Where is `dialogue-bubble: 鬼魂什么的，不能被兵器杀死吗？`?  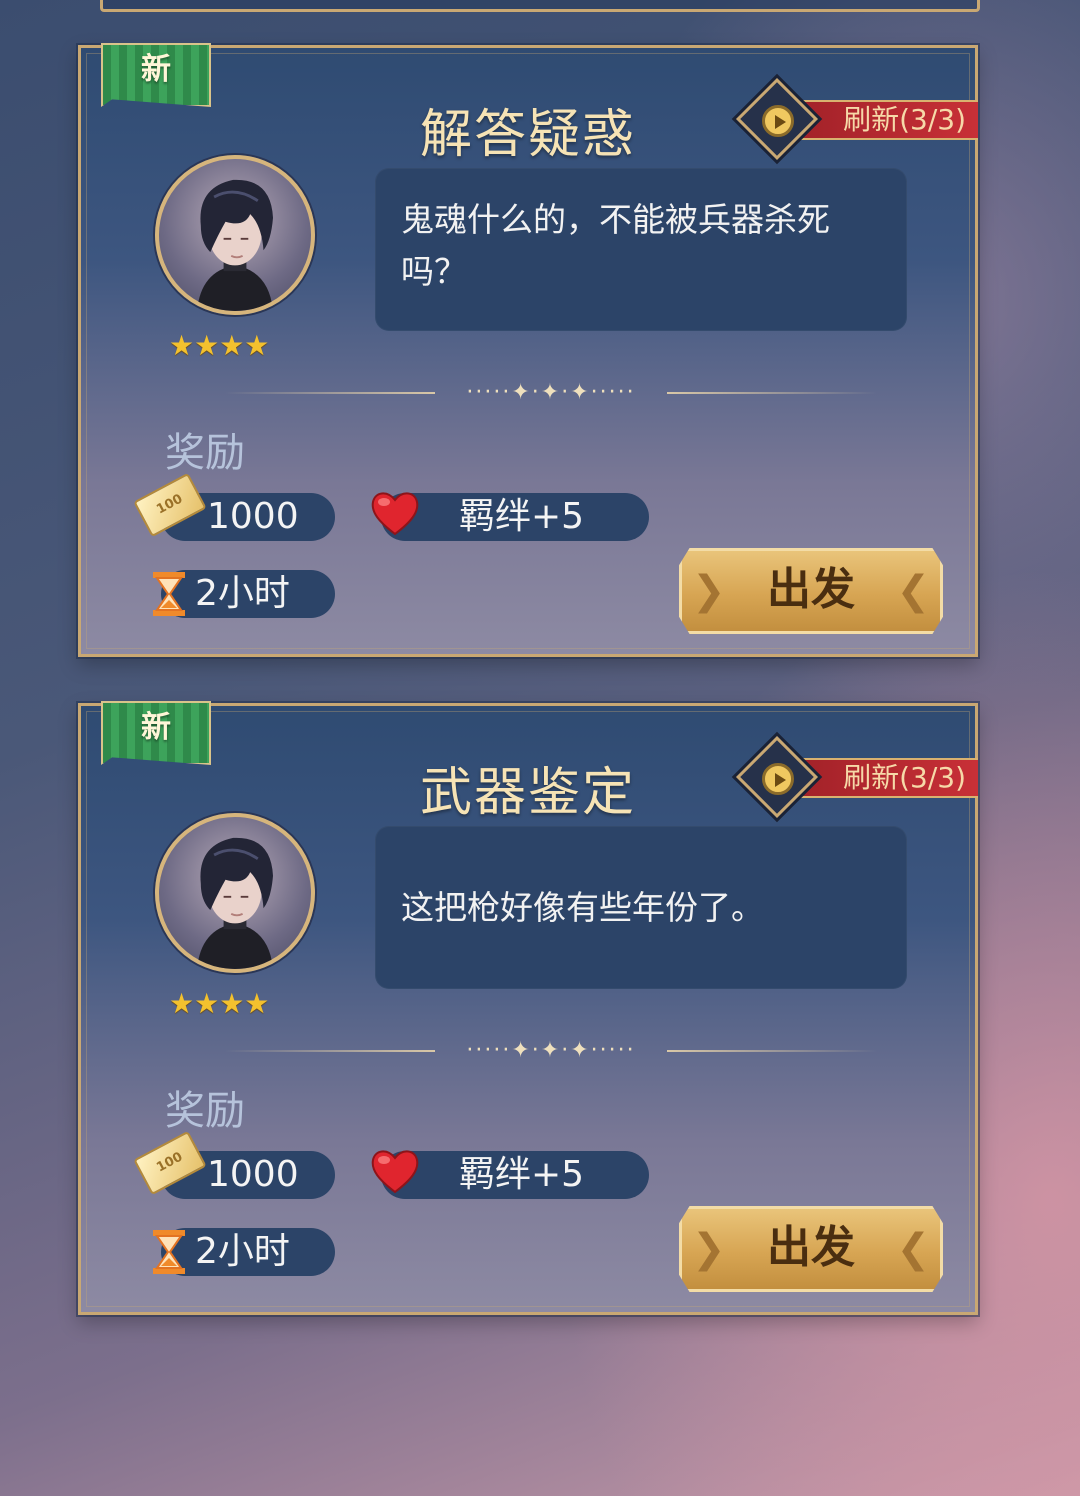 dialogue-bubble: 鬼魂什么的，不能被兵器杀死吗？ is located at coordinates (641, 249).